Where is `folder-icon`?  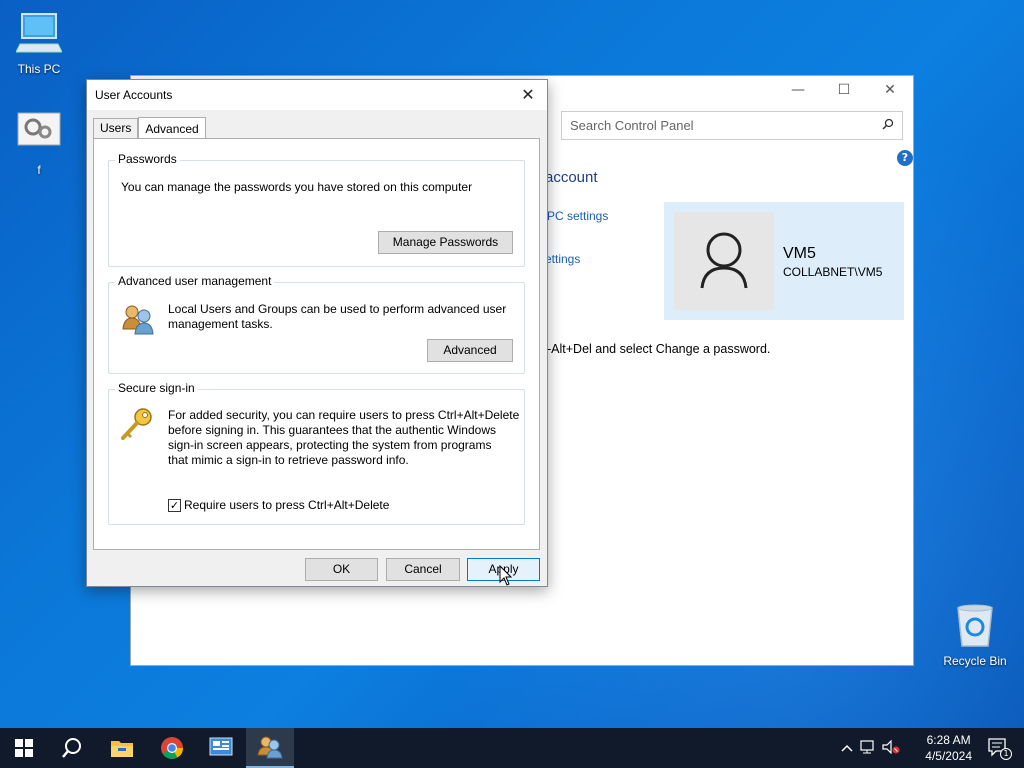
folder-icon is located at coordinates (122, 749).